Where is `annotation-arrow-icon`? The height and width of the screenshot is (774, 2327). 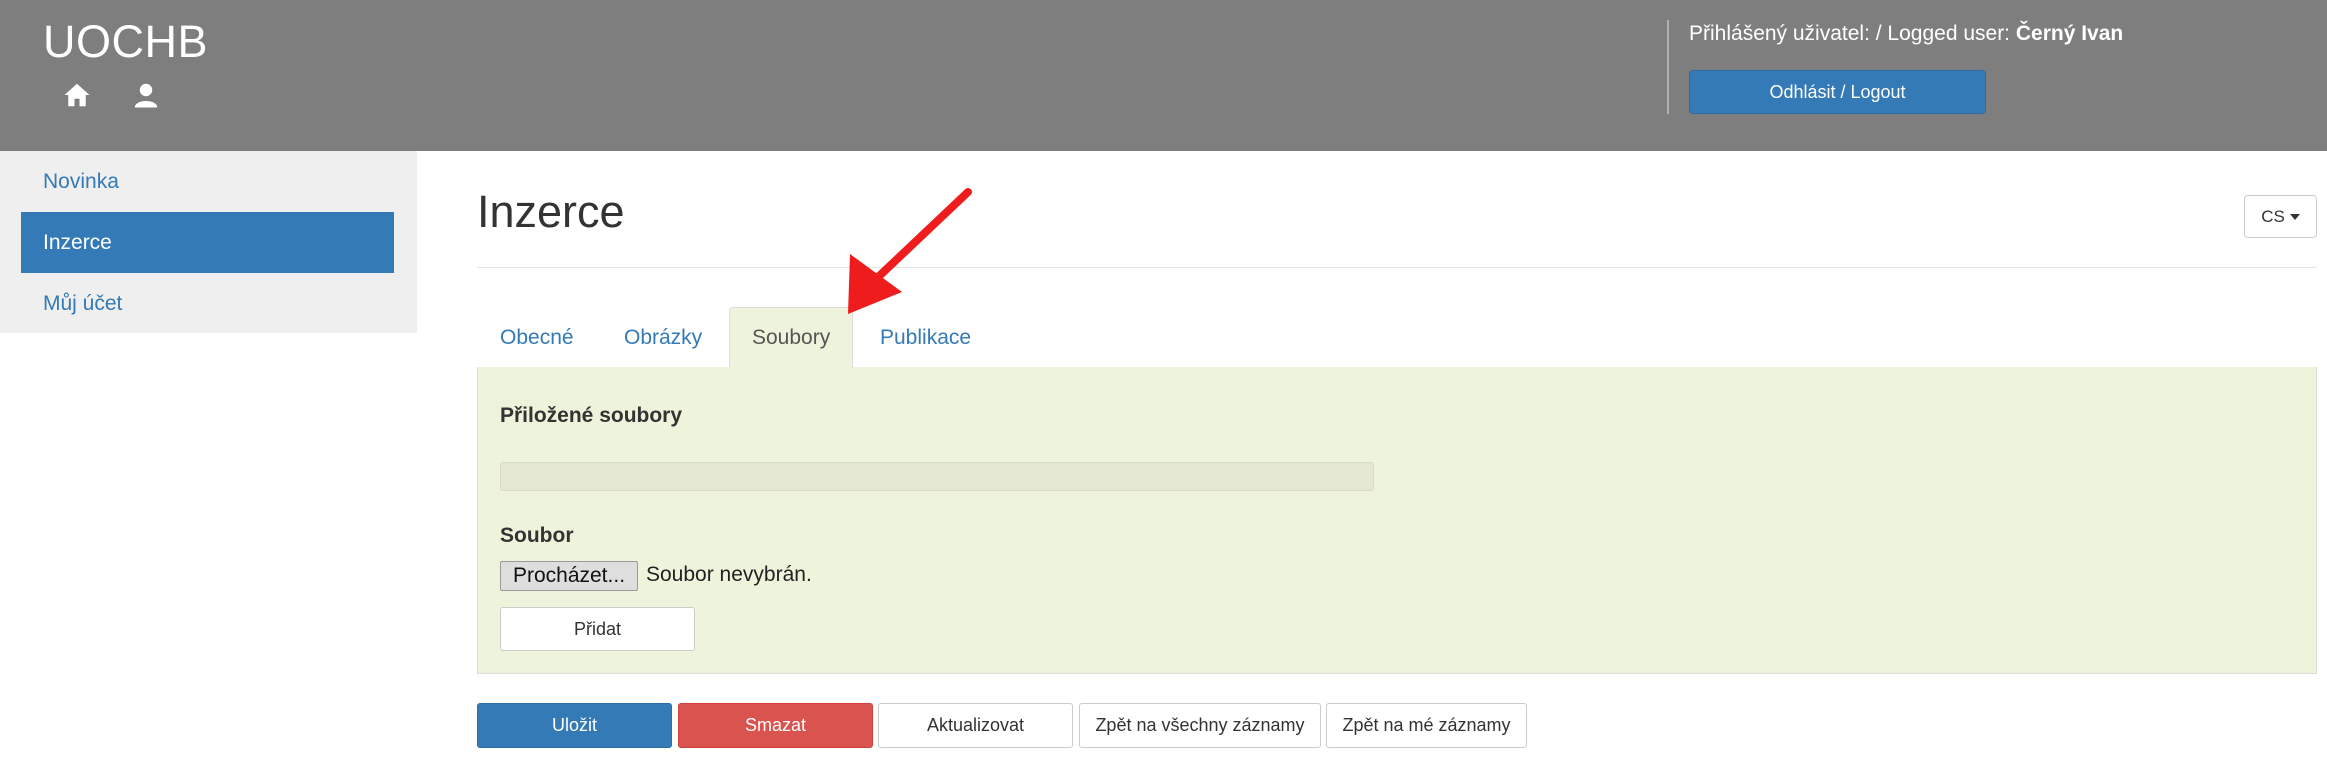
annotation-arrow-icon is located at coordinates (910, 250).